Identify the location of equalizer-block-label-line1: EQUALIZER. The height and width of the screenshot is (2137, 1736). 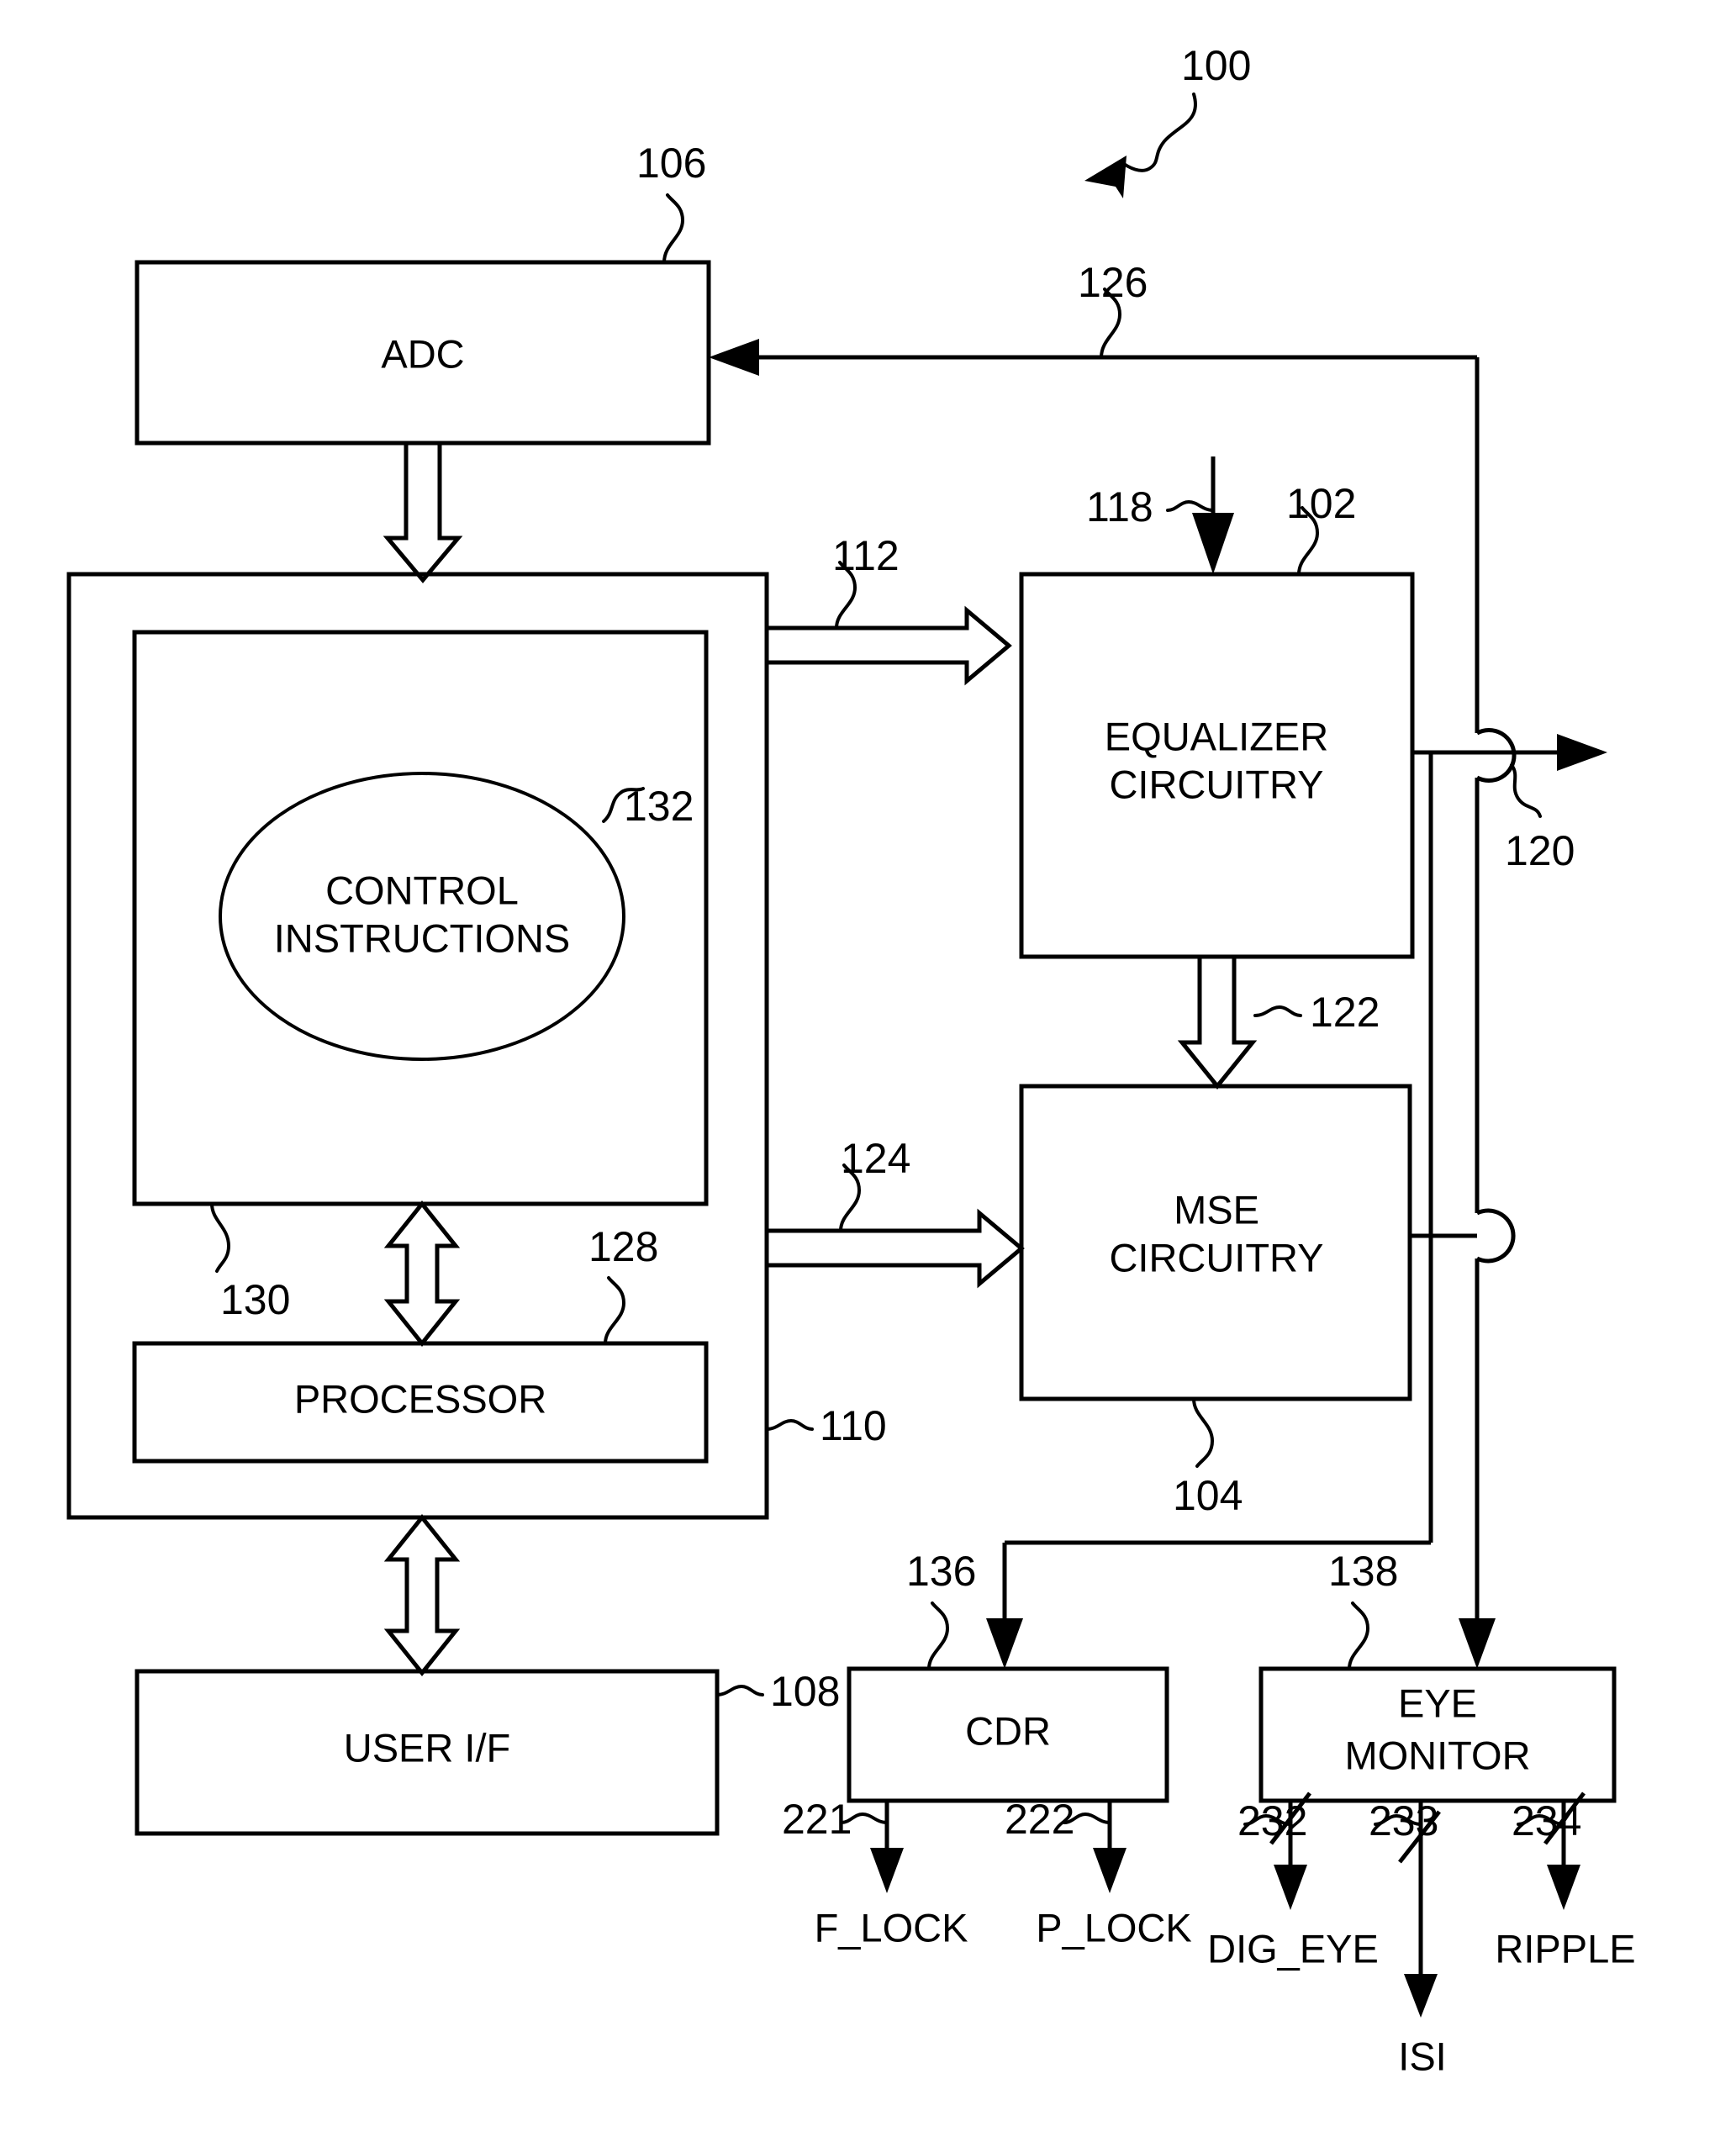
(1216, 736).